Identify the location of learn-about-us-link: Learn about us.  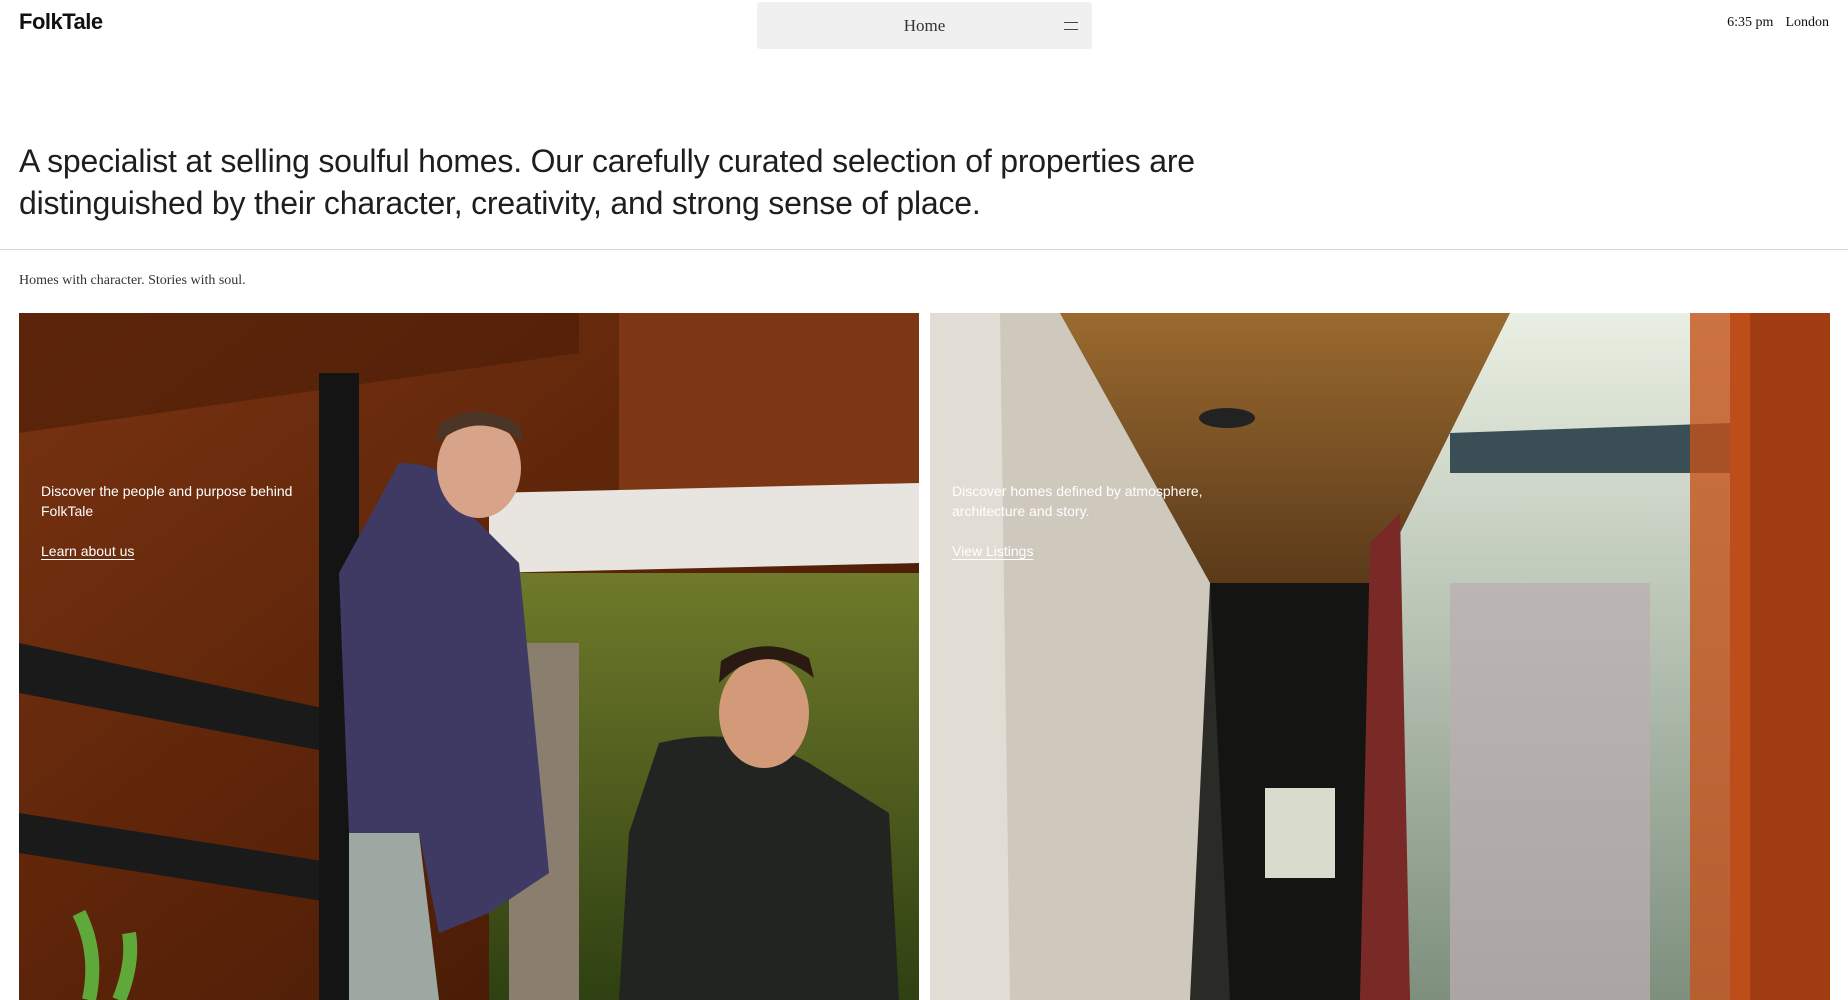
(87, 551).